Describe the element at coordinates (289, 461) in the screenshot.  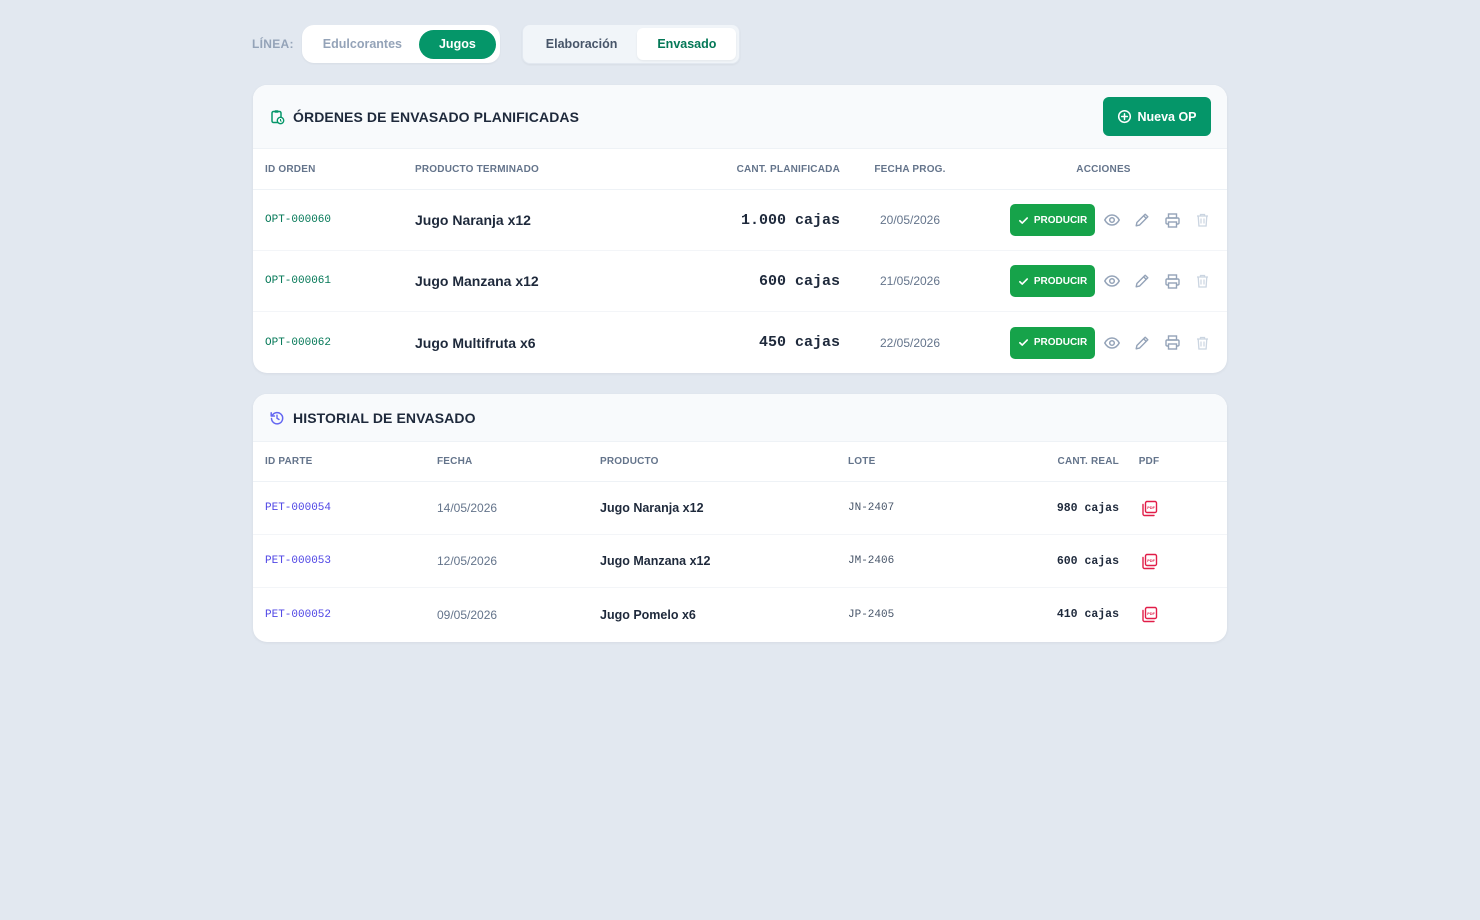
I see `col-id-parte: ID PARTE` at that location.